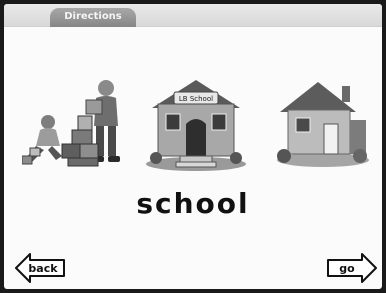 The height and width of the screenshot is (293, 386). What do you see at coordinates (323, 122) in the screenshot?
I see `house-icon` at bounding box center [323, 122].